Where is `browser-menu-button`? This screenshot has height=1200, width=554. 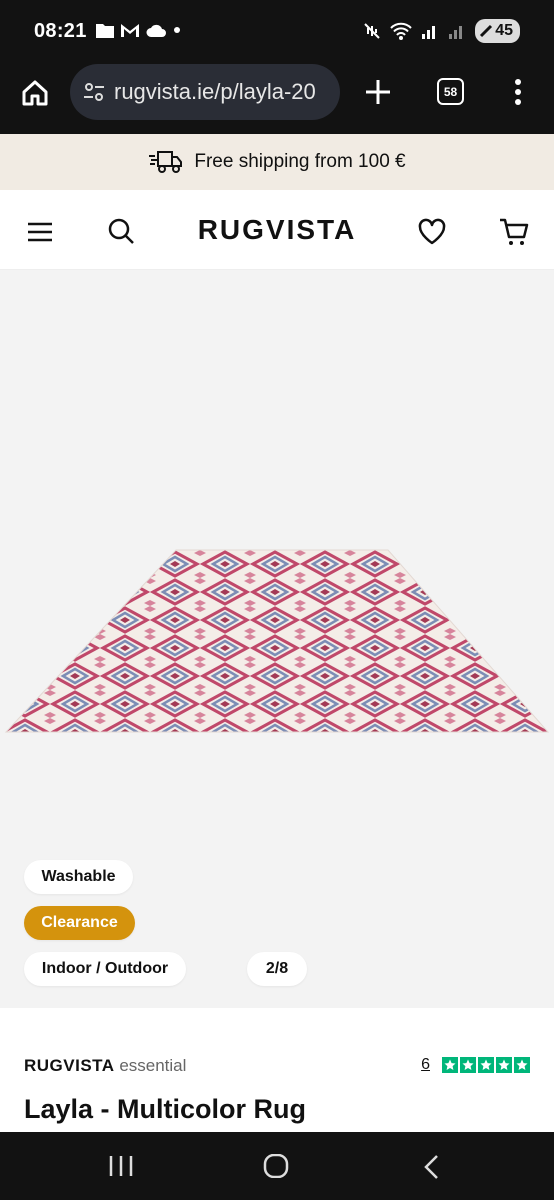
browser-menu-button is located at coordinates (518, 94).